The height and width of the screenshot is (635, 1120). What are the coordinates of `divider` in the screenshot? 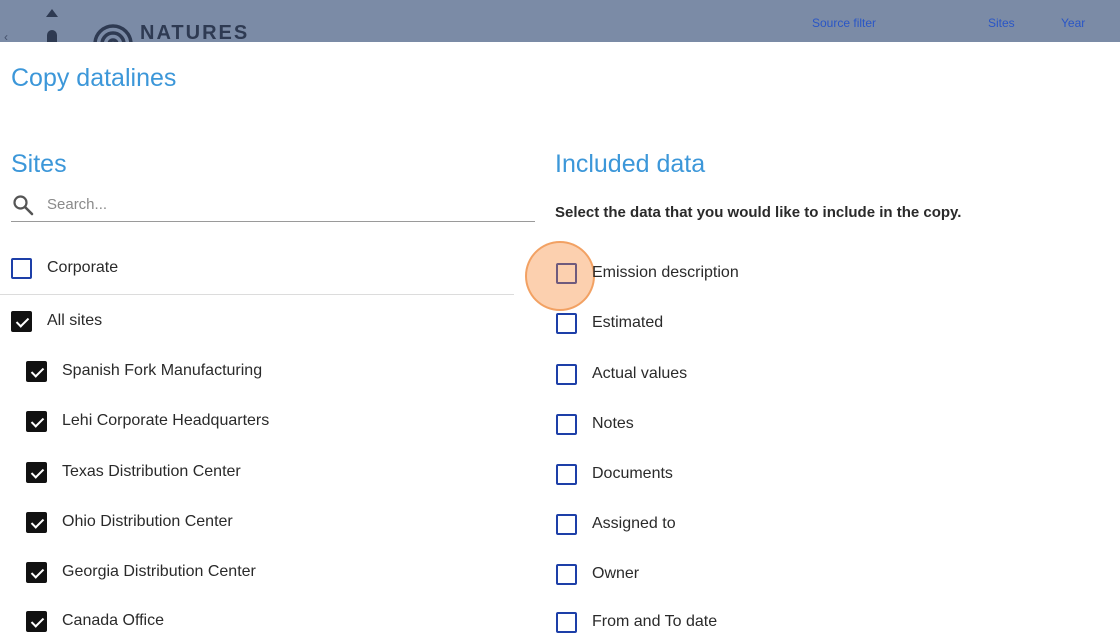 It's located at (257, 294).